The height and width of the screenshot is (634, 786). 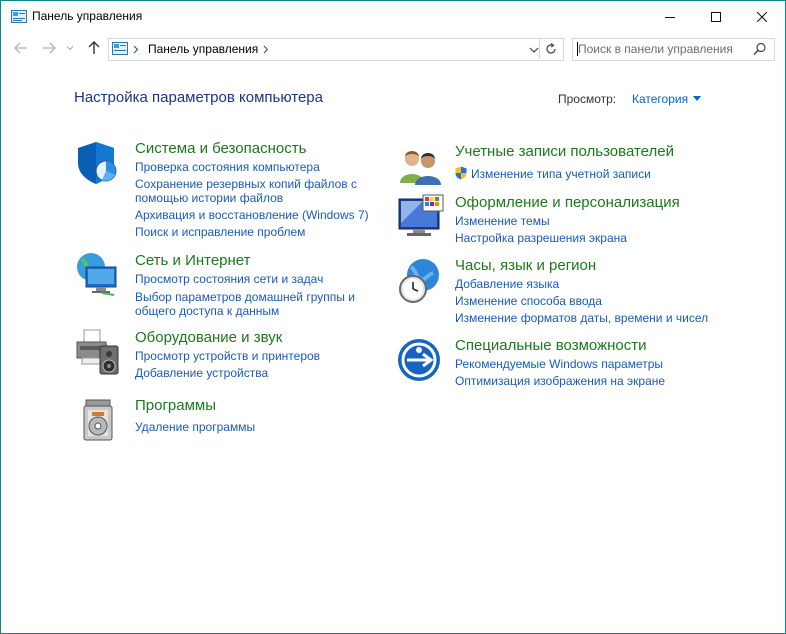 I want to click on category-title: Специальные возможности, so click(x=551, y=345).